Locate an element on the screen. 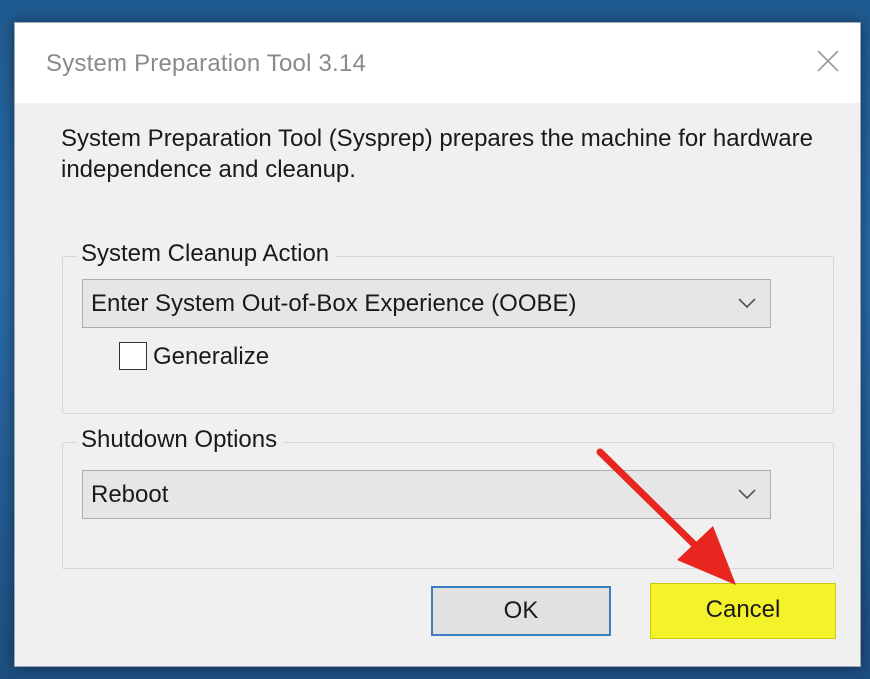 Image resolution: width=870 pixels, height=679 pixels. cancel-button: Cancel is located at coordinates (743, 611).